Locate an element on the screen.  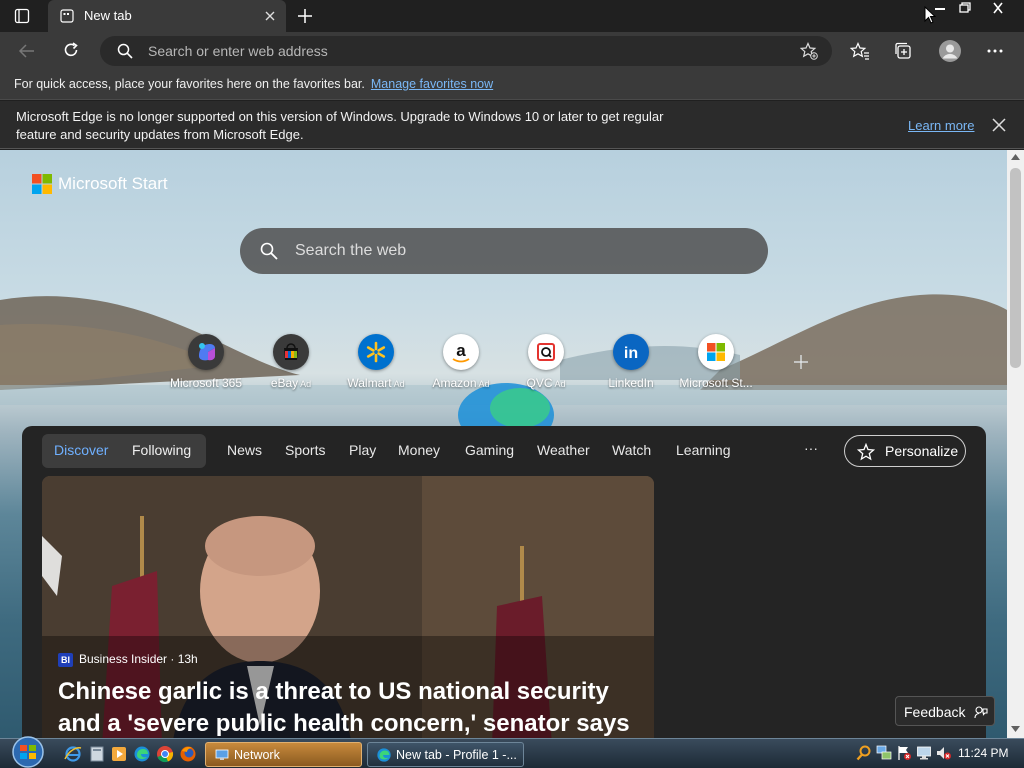
feedback-label: Feedback is located at coordinates (935, 712).